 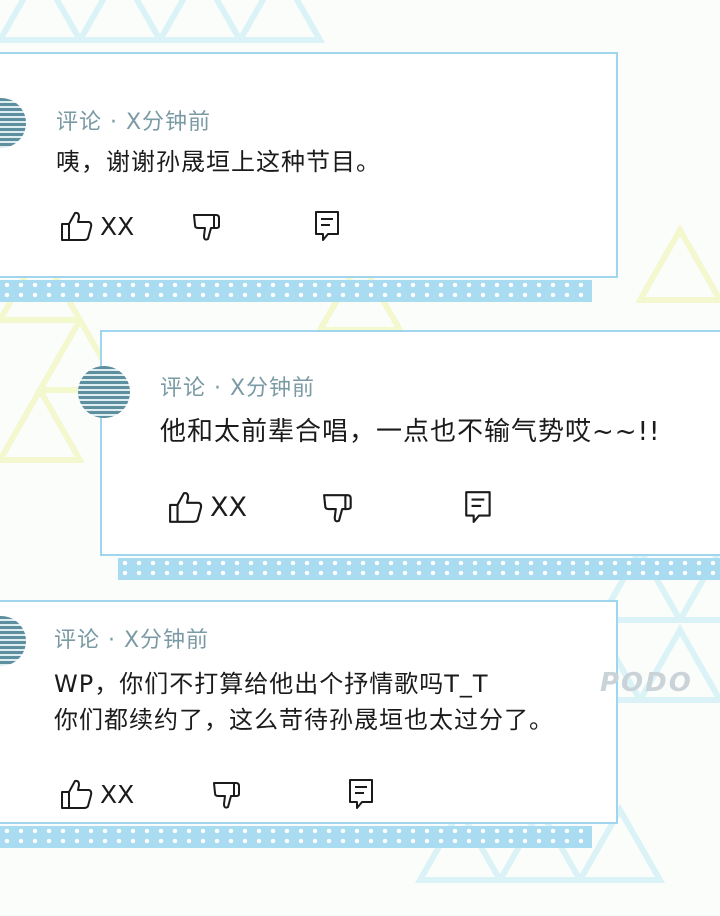 What do you see at coordinates (271, 684) in the screenshot?
I see `comment-text: WP，你们不打算给他出个抒情歌吗T_T` at bounding box center [271, 684].